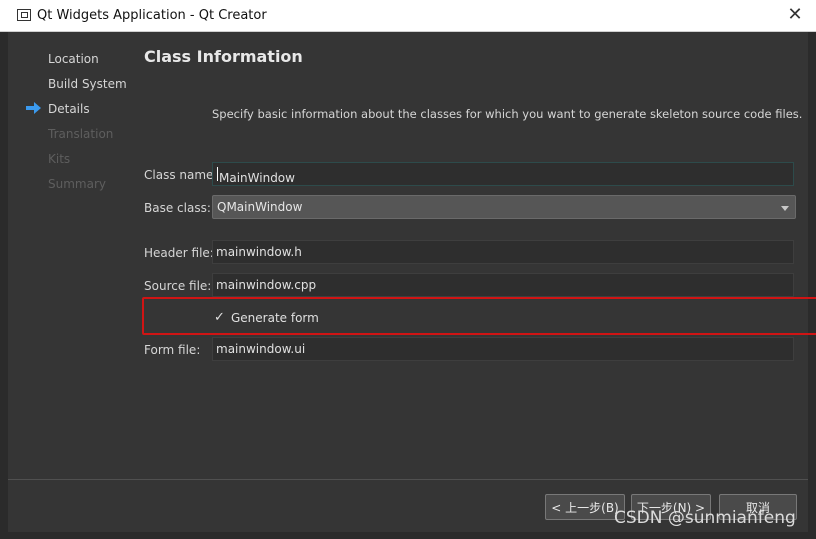 This screenshot has width=816, height=539. Describe the element at coordinates (59, 159) in the screenshot. I see `step-kits: Kits` at that location.